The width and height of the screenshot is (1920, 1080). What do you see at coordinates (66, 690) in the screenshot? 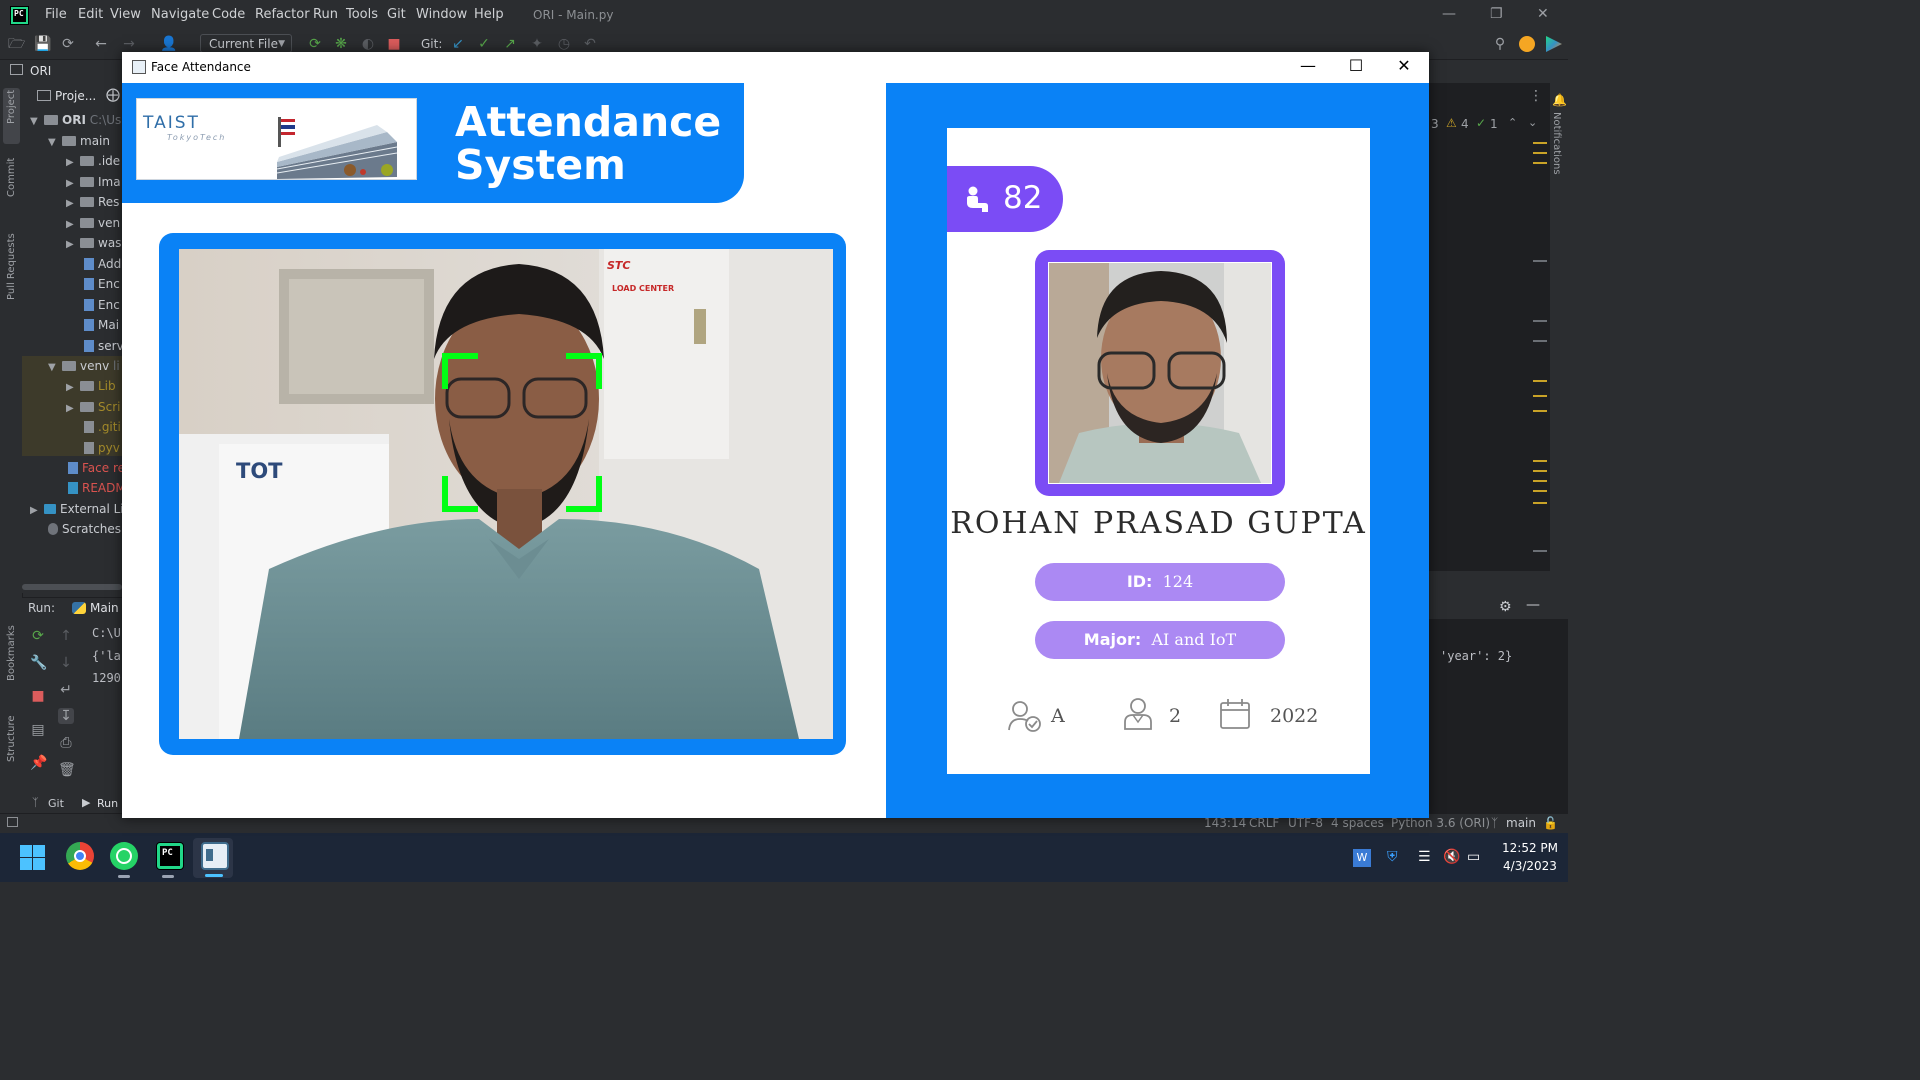
I see `soft-wrap-icon: ↵` at bounding box center [66, 690].